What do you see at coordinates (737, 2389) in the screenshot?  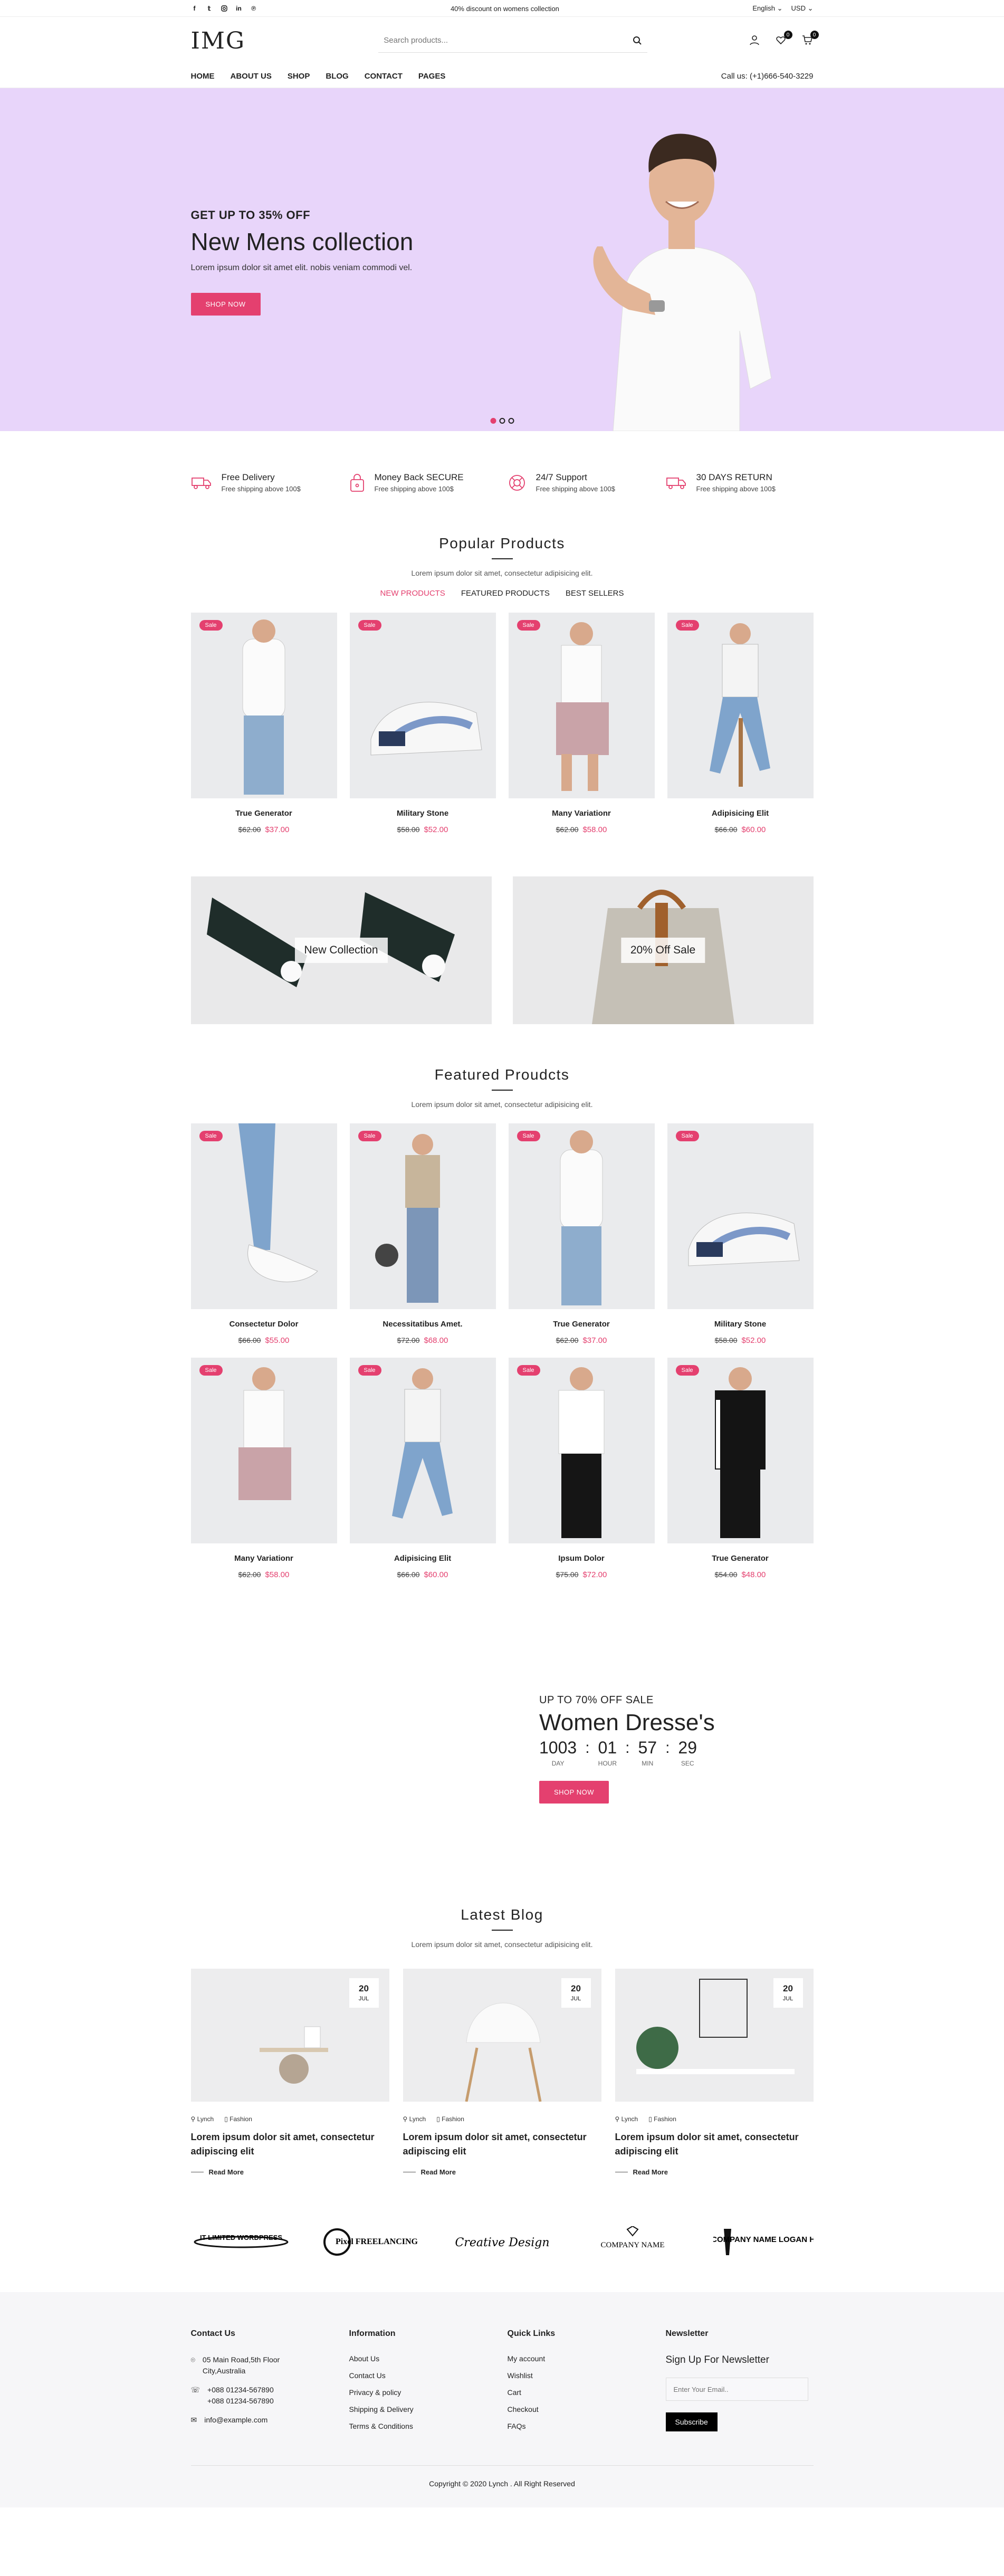 I see `newsletter-email-input` at bounding box center [737, 2389].